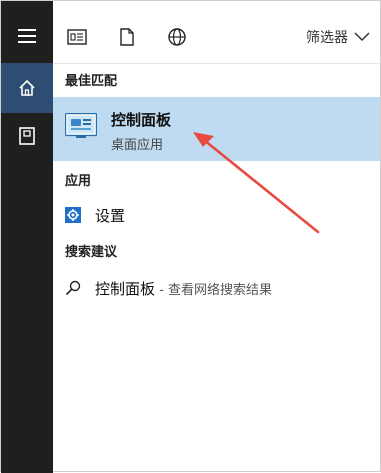 The height and width of the screenshot is (473, 381). Describe the element at coordinates (78, 181) in the screenshot. I see `apps-heading: 应用` at that location.